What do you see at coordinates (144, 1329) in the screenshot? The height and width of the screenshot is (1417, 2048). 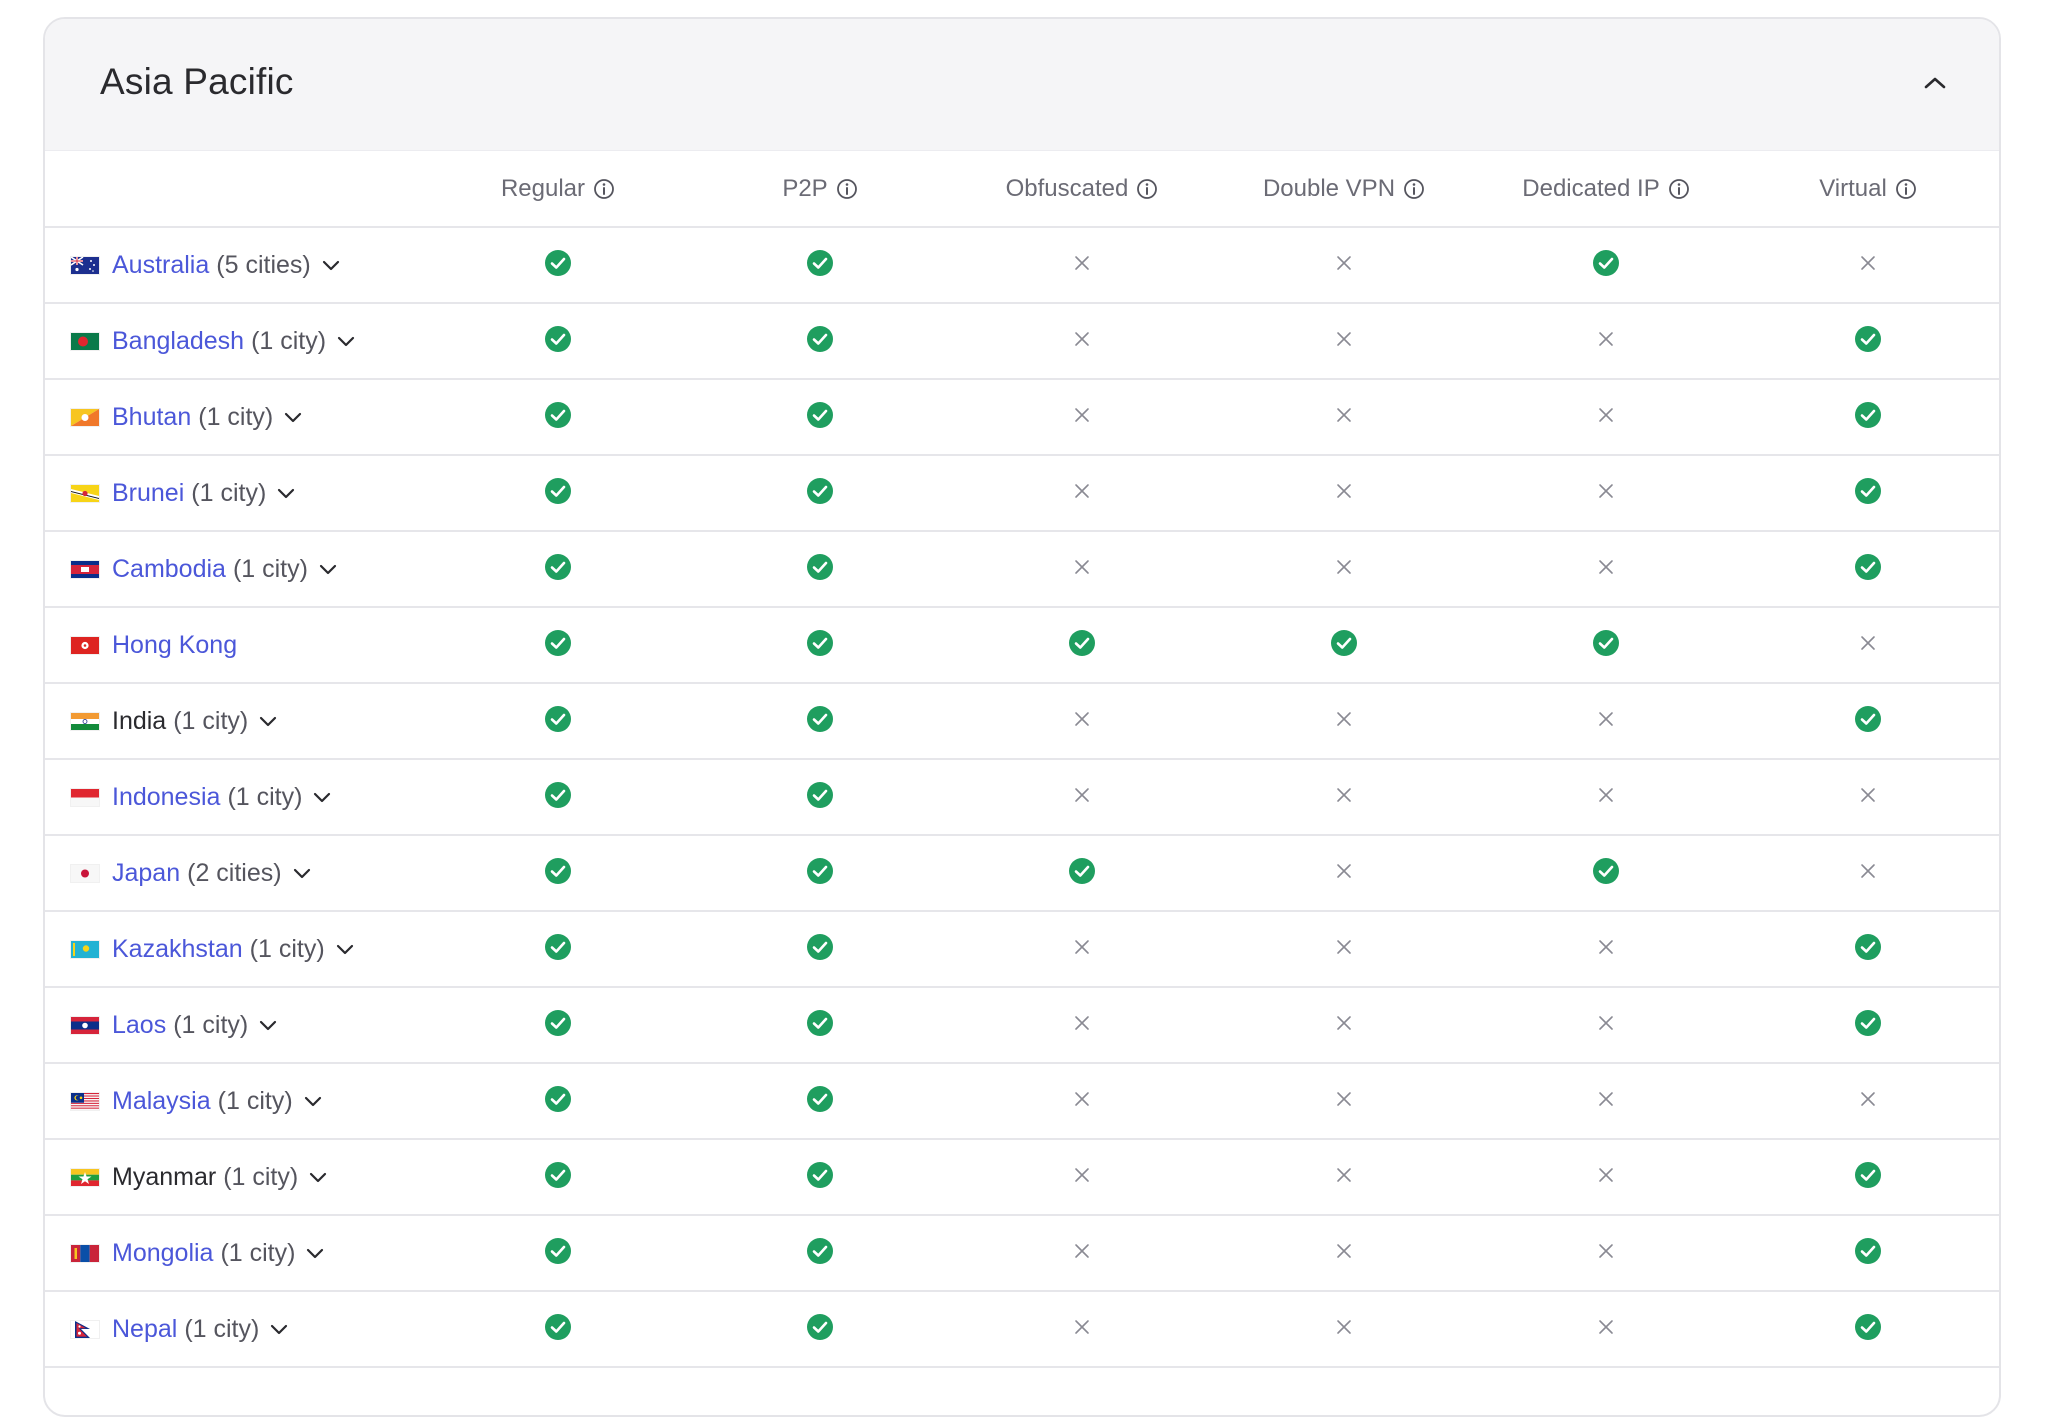 I see `country-name-nepal: Nepal` at bounding box center [144, 1329].